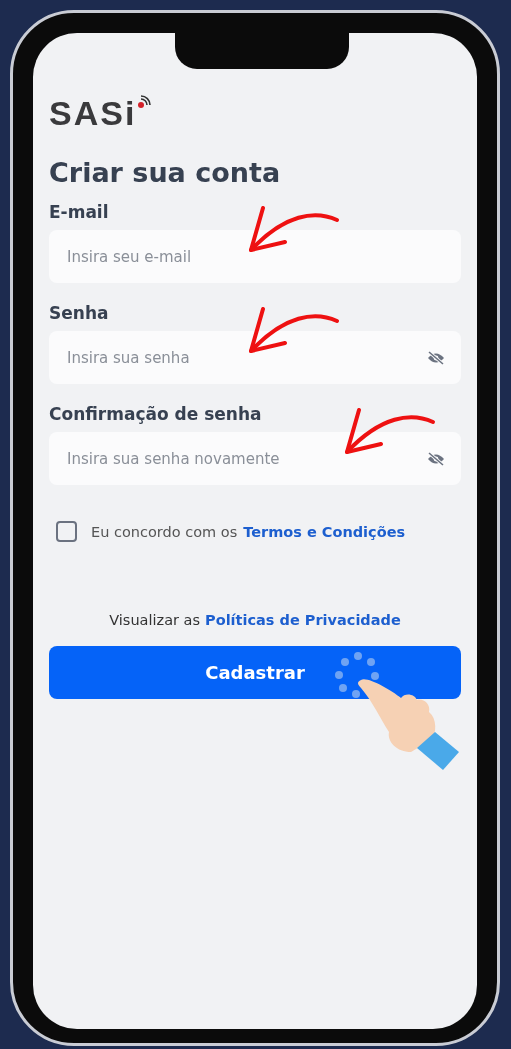 The width and height of the screenshot is (511, 1049). I want to click on input-field: Insira seu e-mail, so click(255, 256).